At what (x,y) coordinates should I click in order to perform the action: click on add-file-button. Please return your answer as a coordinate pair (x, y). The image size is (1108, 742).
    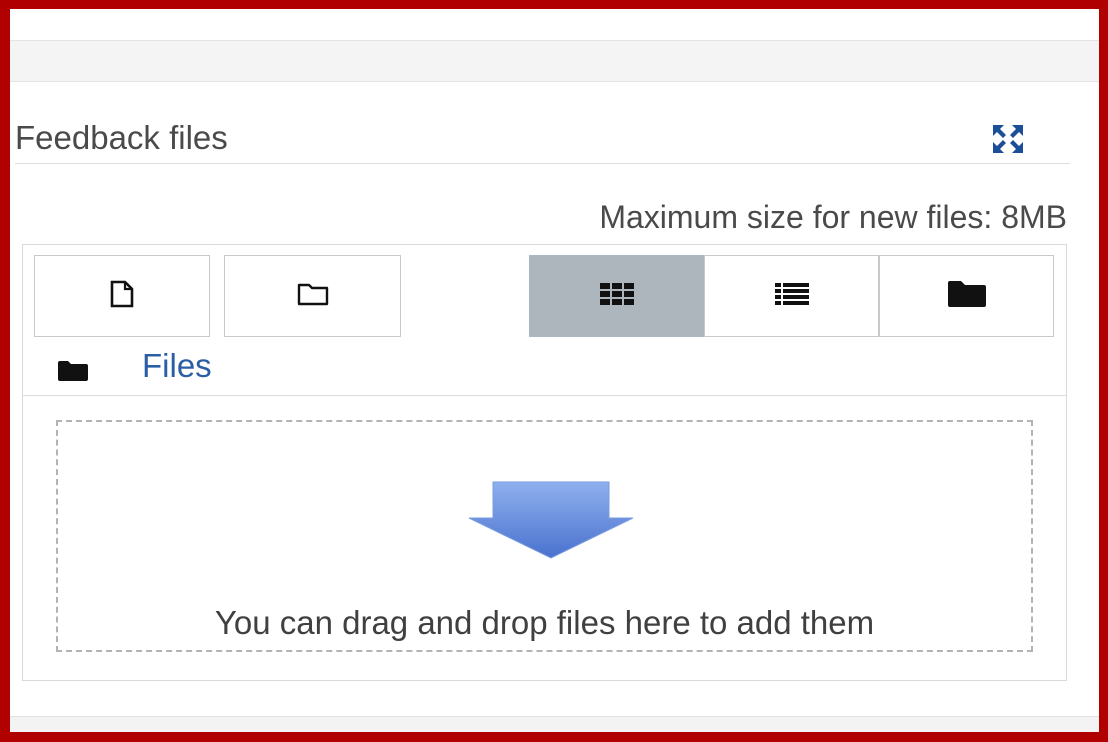
    Looking at the image, I should click on (122, 296).